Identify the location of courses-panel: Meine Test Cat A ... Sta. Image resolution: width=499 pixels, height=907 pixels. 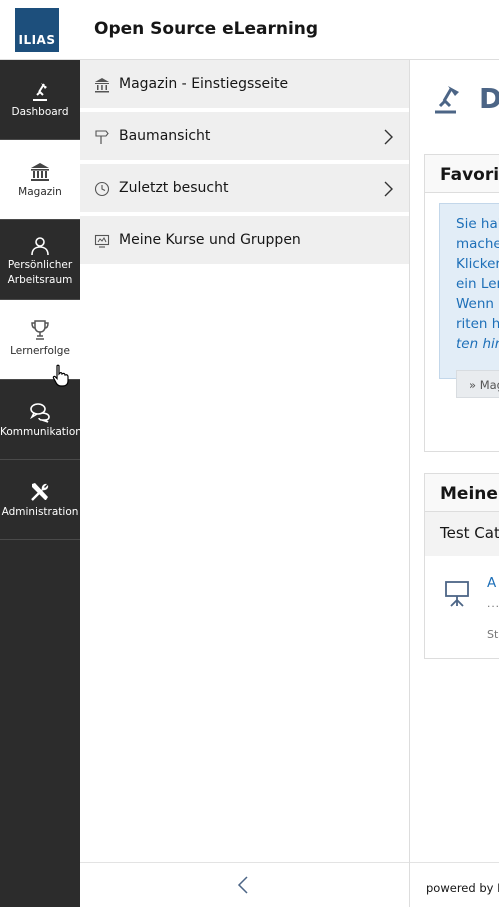
(461, 566).